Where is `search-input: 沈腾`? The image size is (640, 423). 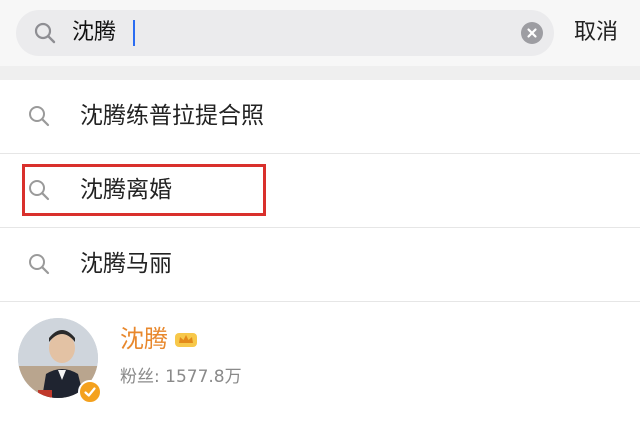 search-input: 沈腾 is located at coordinates (285, 33).